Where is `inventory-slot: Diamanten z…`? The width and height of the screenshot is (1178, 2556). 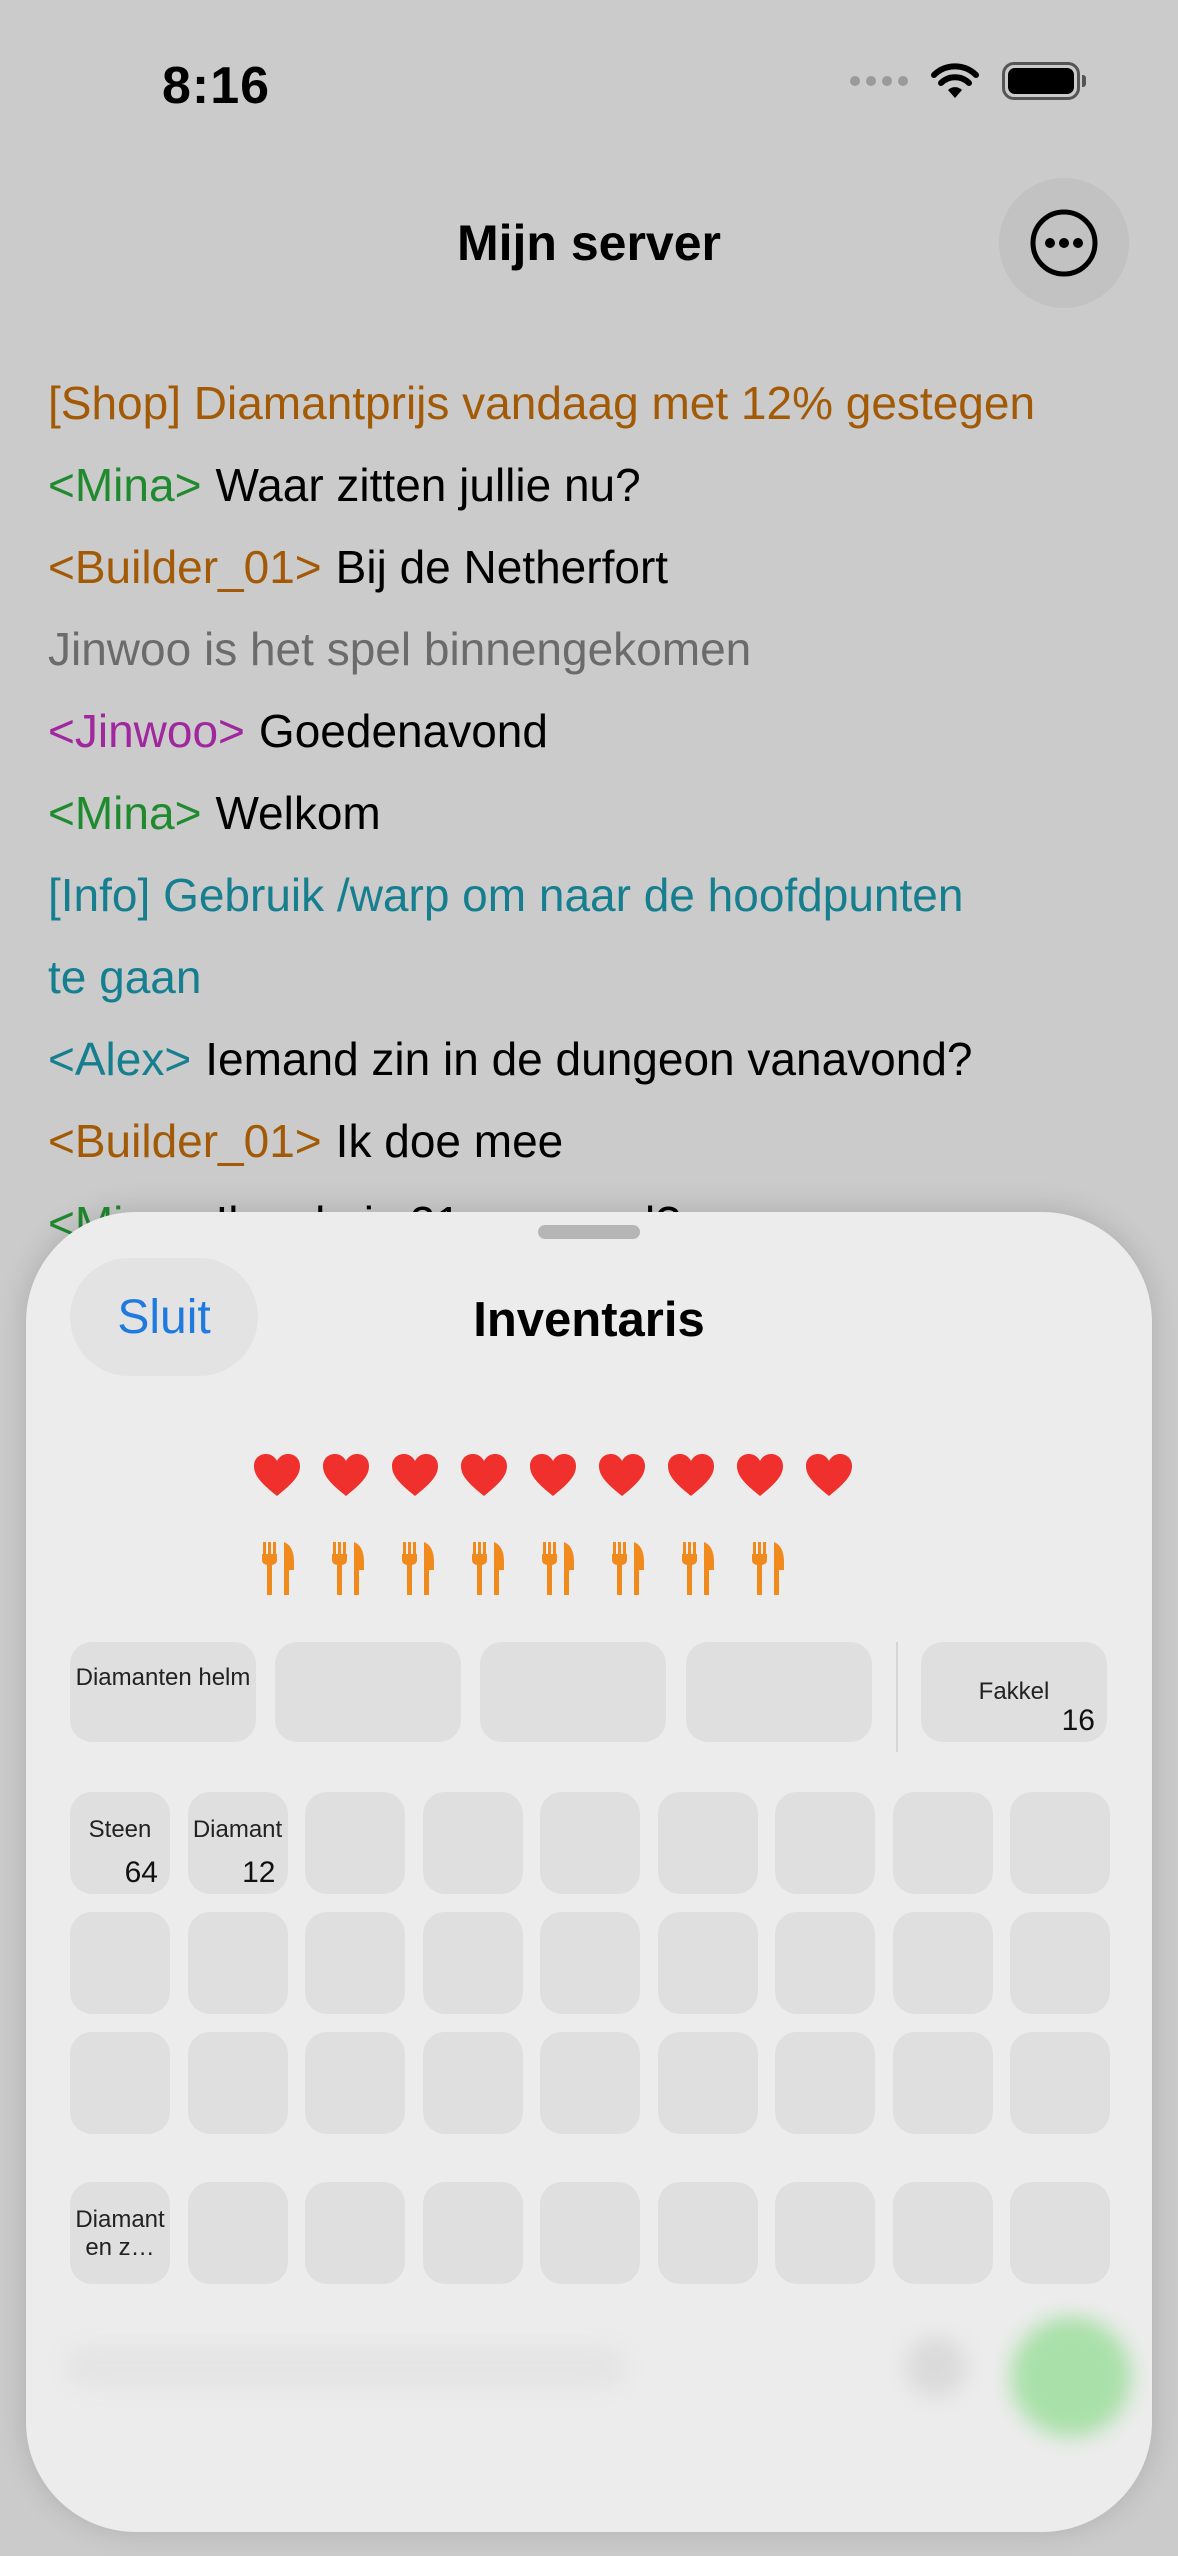 inventory-slot: Diamanten z… is located at coordinates (120, 2233).